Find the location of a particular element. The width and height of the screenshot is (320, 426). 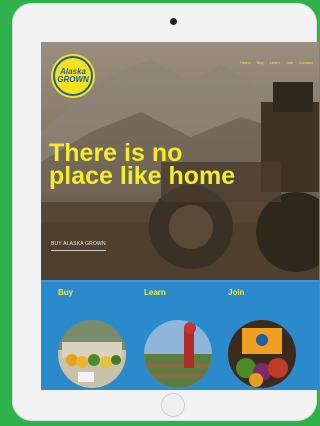

nav-item-learn: Learn is located at coordinates (275, 62).